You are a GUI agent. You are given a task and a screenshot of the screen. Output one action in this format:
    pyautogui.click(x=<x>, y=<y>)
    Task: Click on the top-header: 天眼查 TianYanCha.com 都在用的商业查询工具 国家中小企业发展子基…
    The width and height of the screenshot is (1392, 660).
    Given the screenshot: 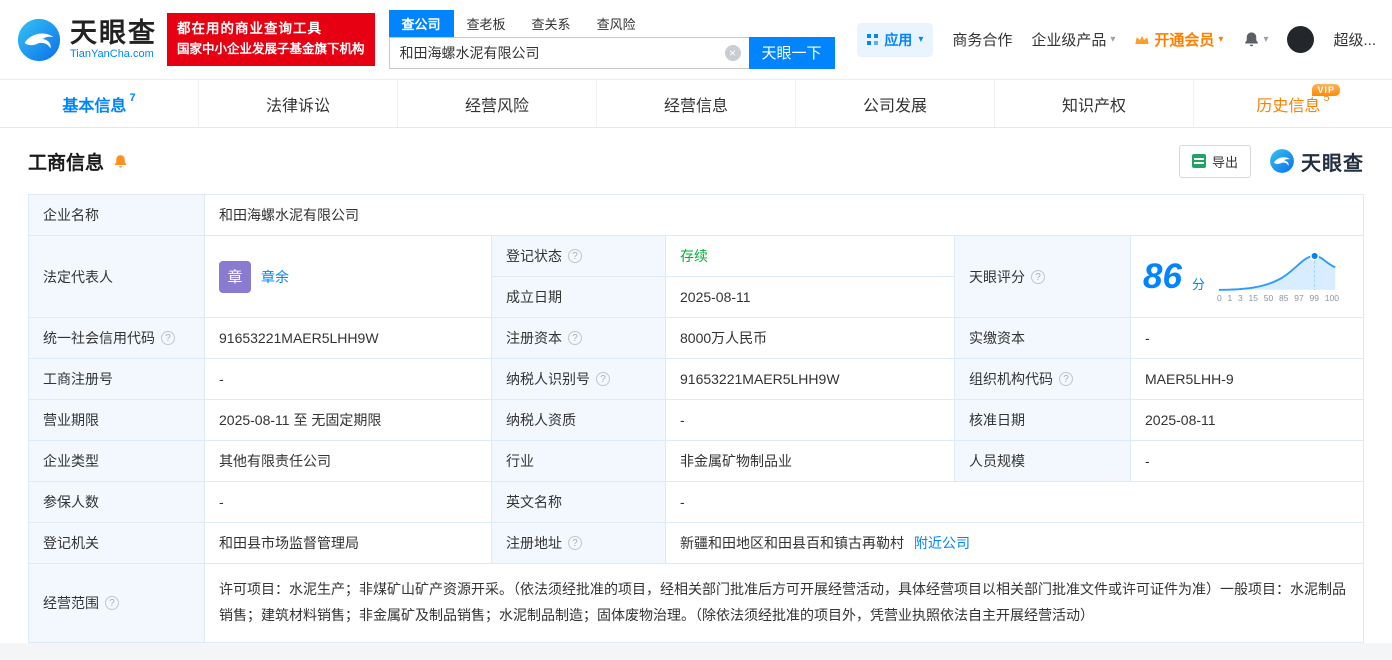 What is the action you would take?
    pyautogui.click(x=696, y=40)
    